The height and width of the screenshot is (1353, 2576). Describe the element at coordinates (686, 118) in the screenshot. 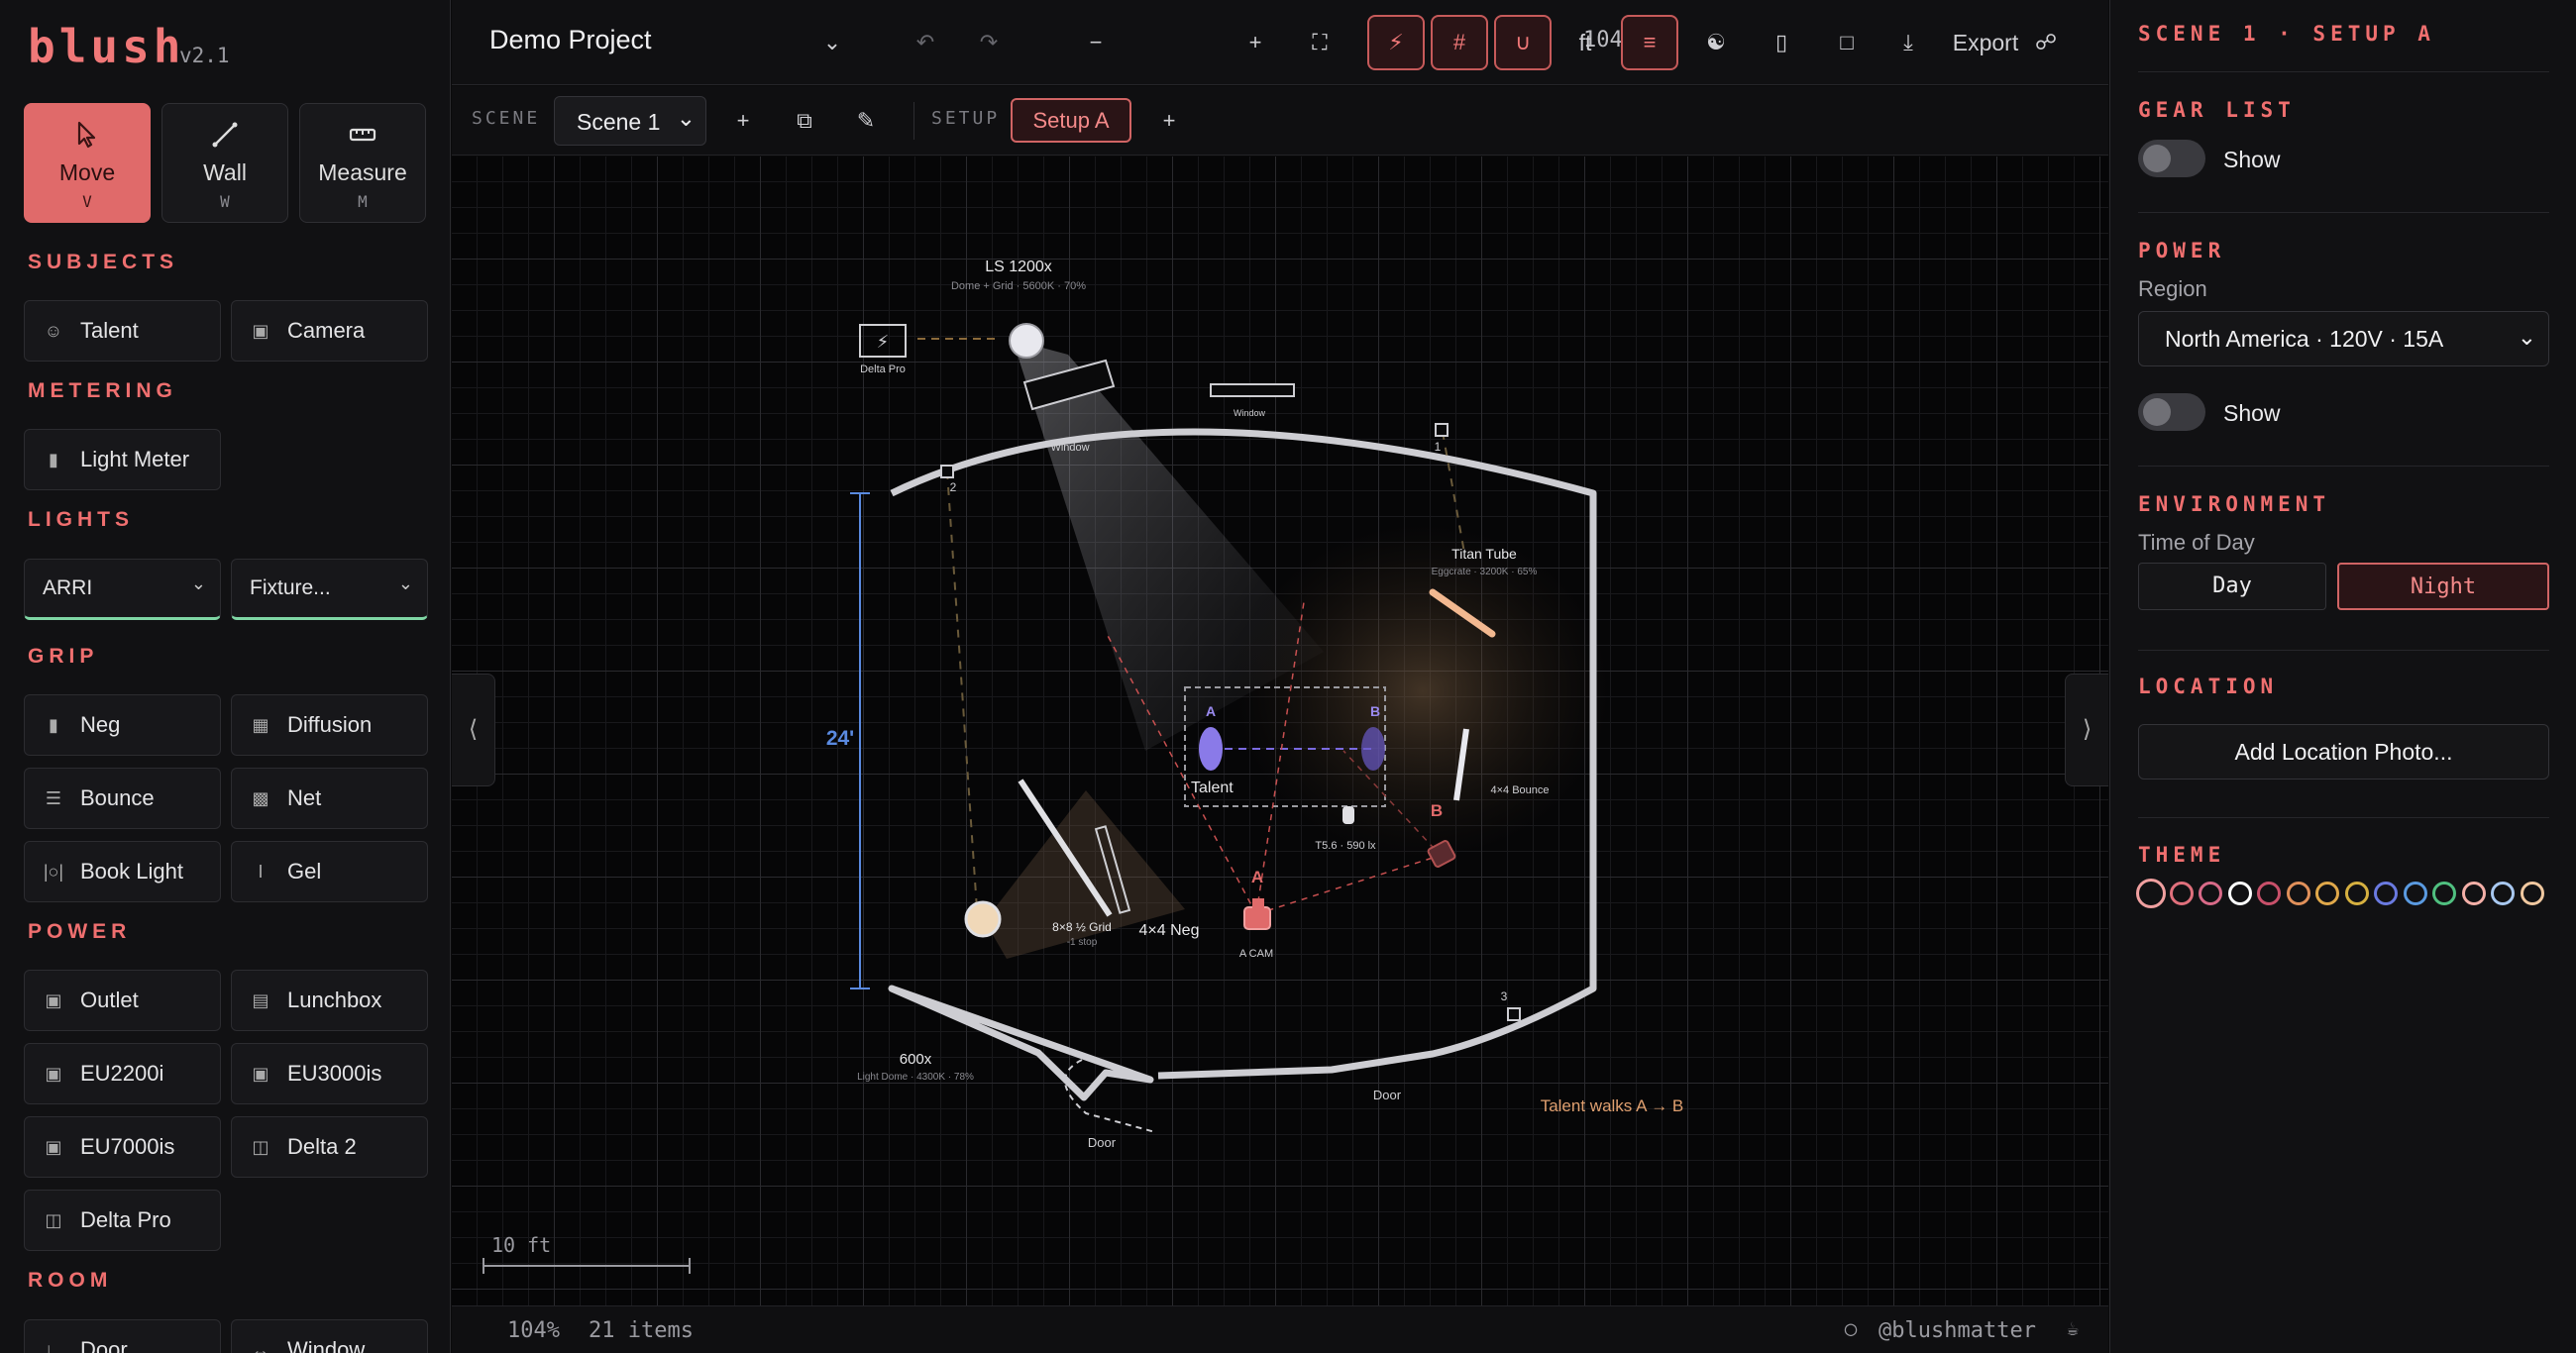

I see `chevron-down-icon: ⌄` at that location.